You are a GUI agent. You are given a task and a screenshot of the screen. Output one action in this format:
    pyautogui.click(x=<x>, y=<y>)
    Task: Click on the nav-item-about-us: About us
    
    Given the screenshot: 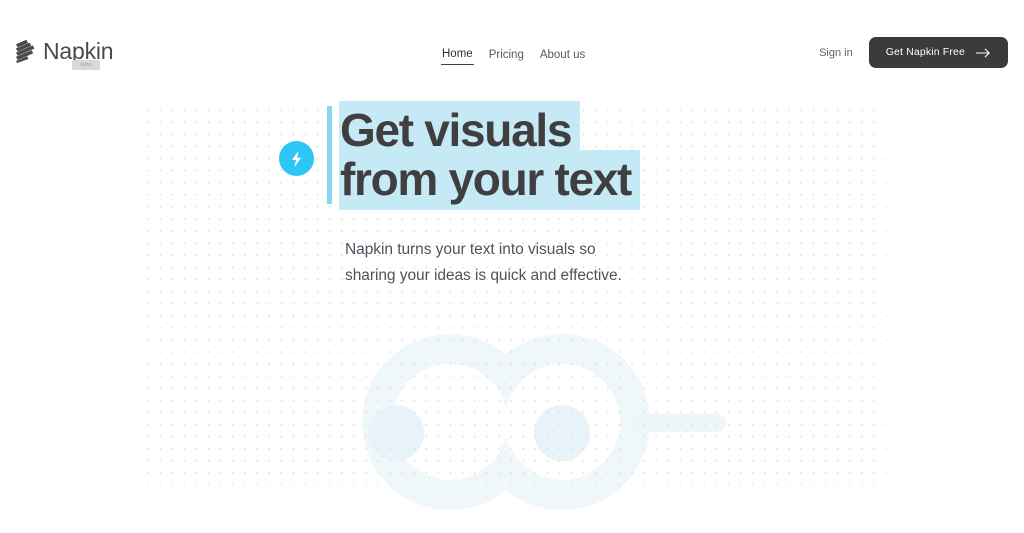 What is the action you would take?
    pyautogui.click(x=562, y=55)
    